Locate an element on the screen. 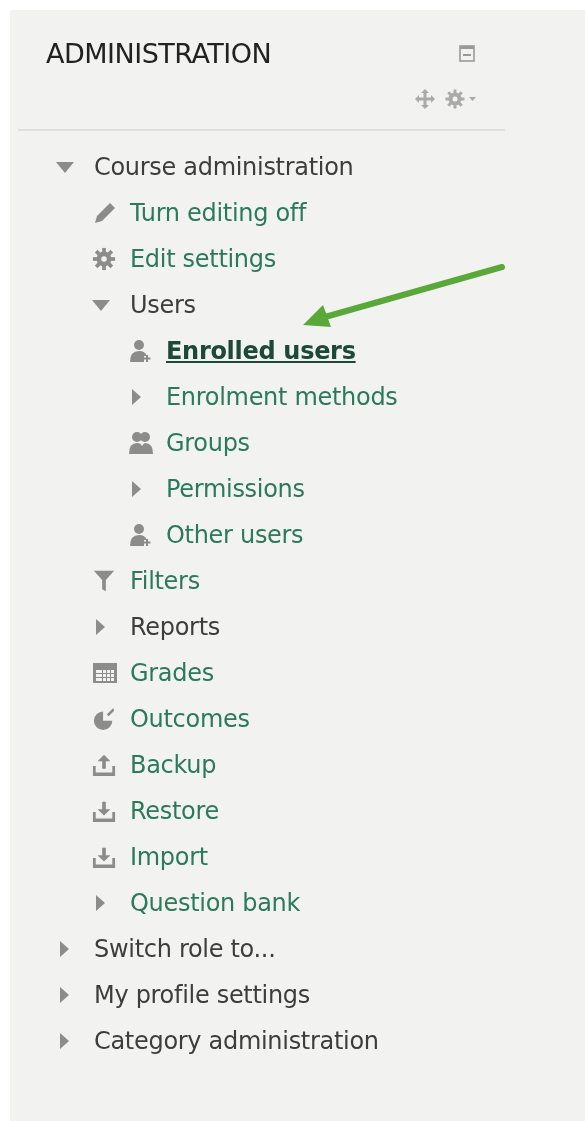 The width and height of the screenshot is (585, 1121). menu-link: Turn editing off is located at coordinates (218, 213).